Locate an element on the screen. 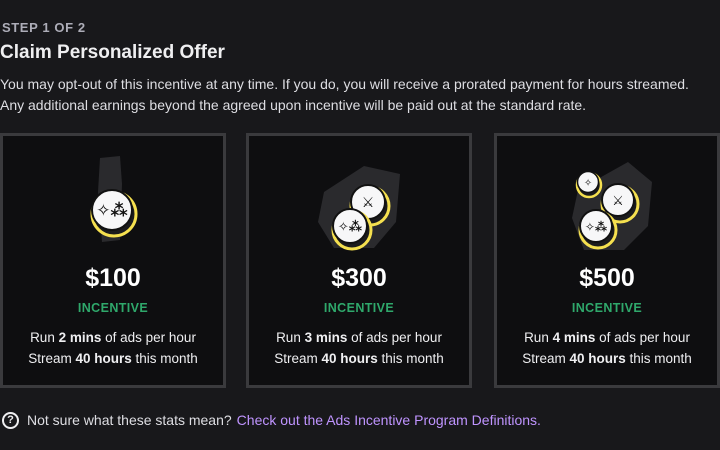 Image resolution: width=720 pixels, height=450 pixels. help-circle-icon: ? is located at coordinates (10, 420).